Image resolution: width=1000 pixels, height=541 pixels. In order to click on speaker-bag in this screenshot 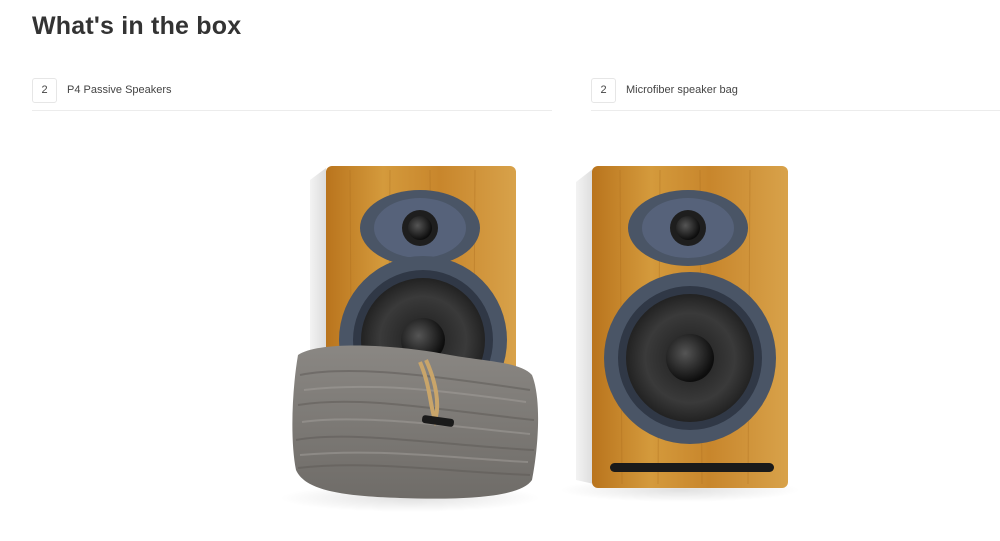, I will do `click(415, 422)`.